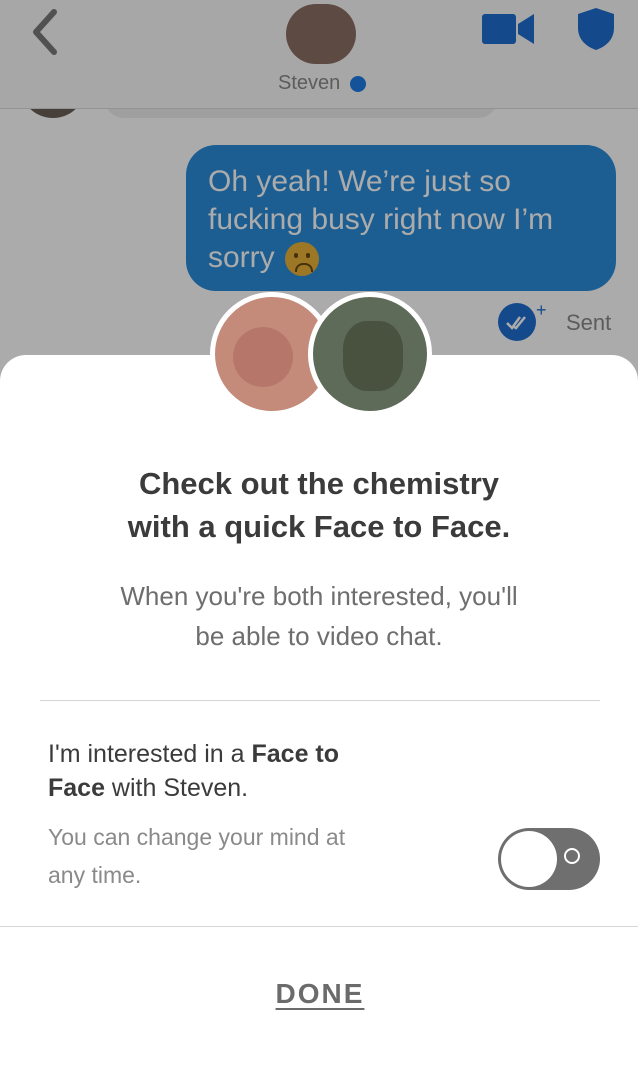 The width and height of the screenshot is (638, 1065). What do you see at coordinates (529, 859) in the screenshot?
I see `toggle-knob` at bounding box center [529, 859].